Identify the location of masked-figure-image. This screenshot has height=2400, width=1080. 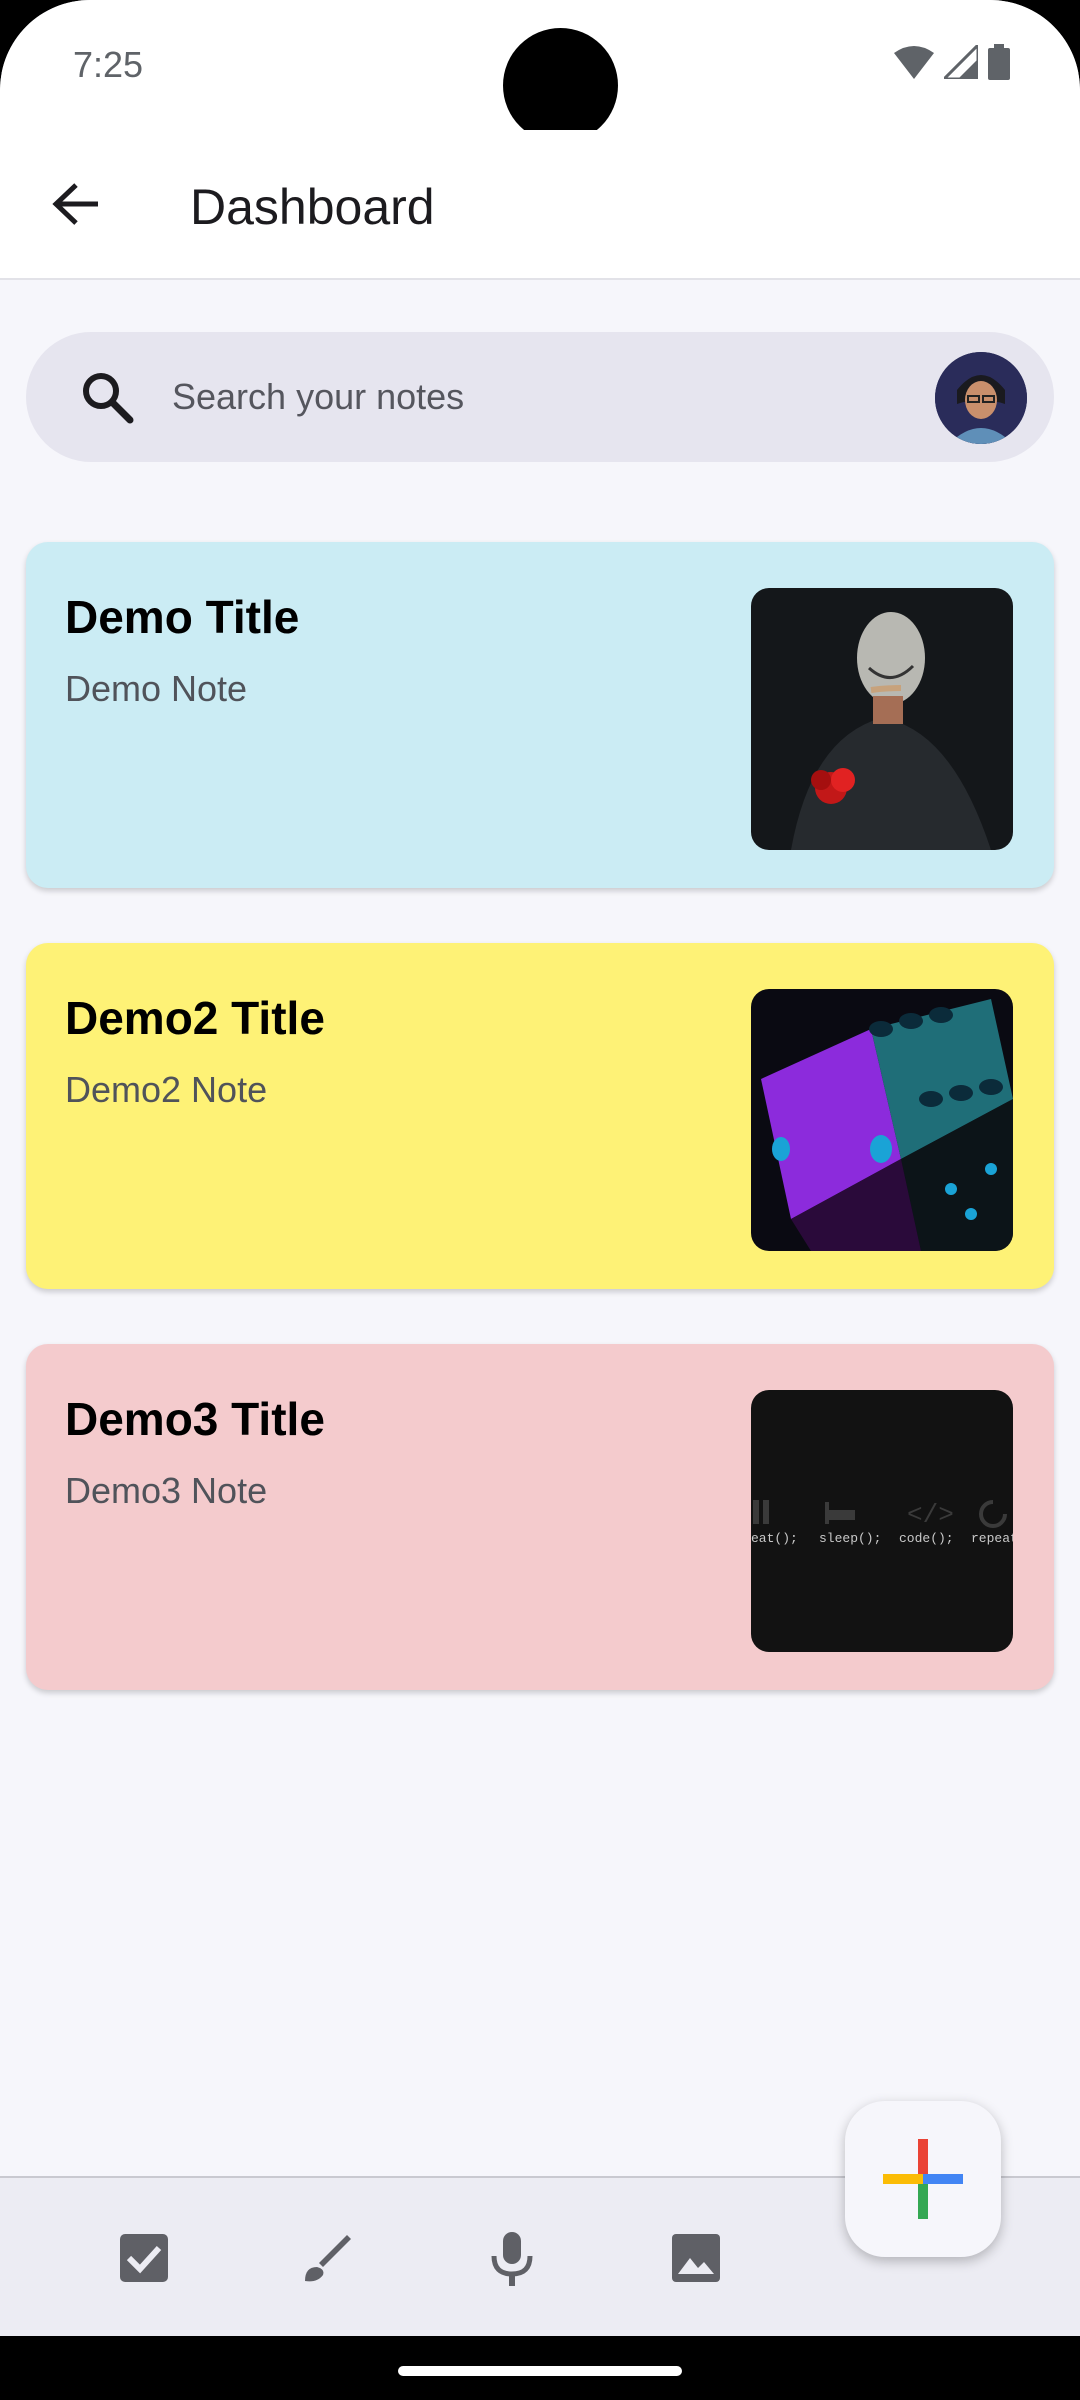
(882, 719).